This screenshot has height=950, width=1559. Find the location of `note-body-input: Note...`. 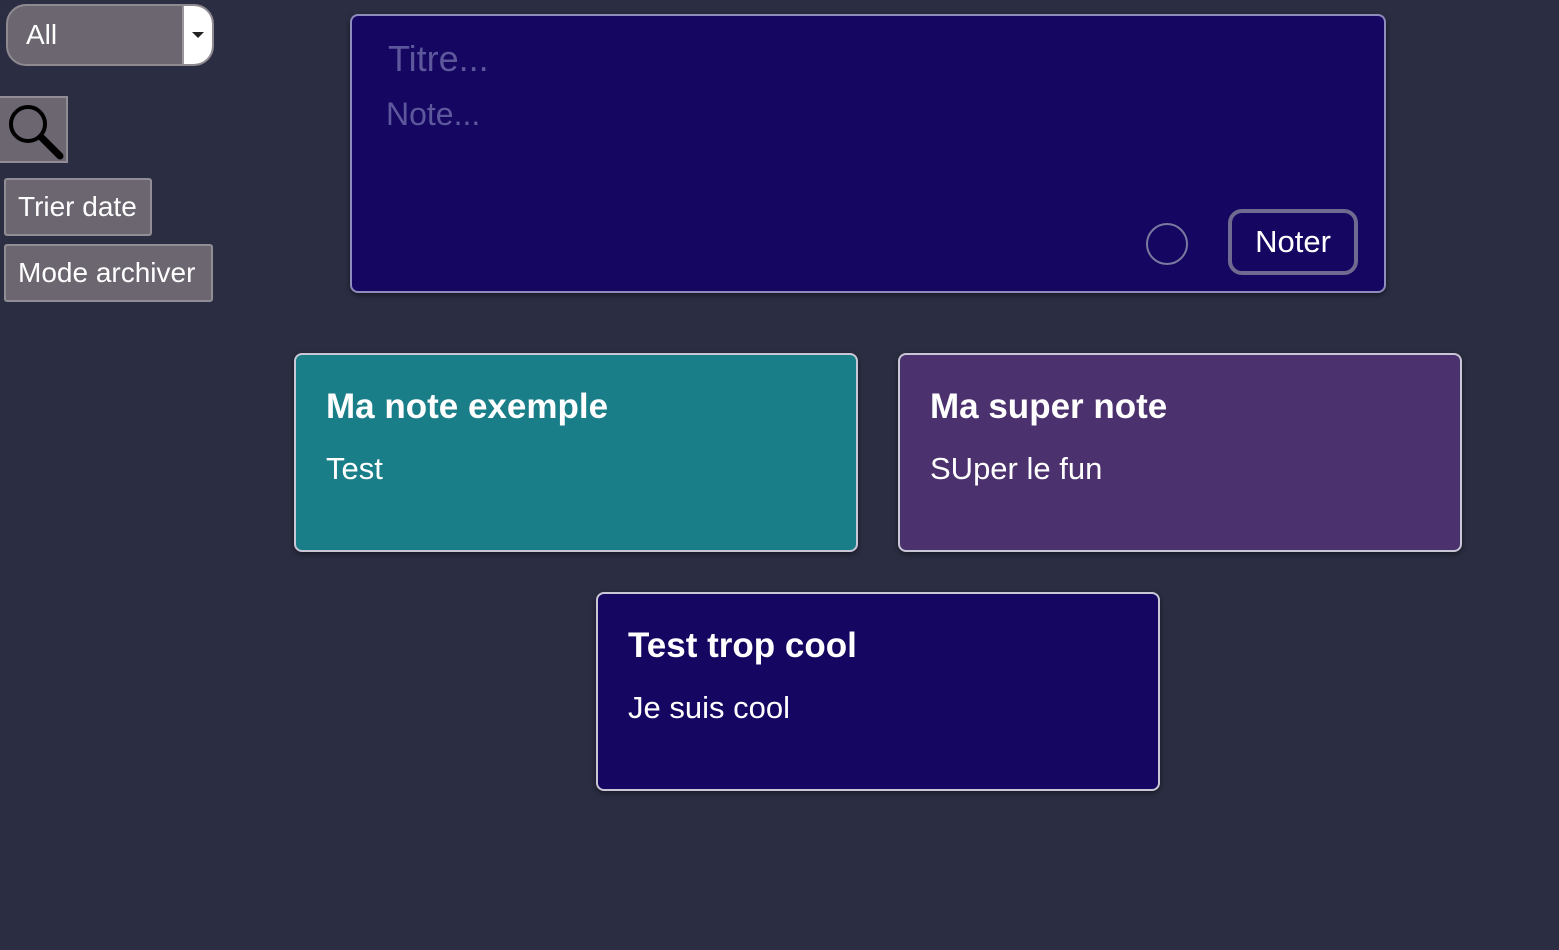

note-body-input: Note... is located at coordinates (433, 114).